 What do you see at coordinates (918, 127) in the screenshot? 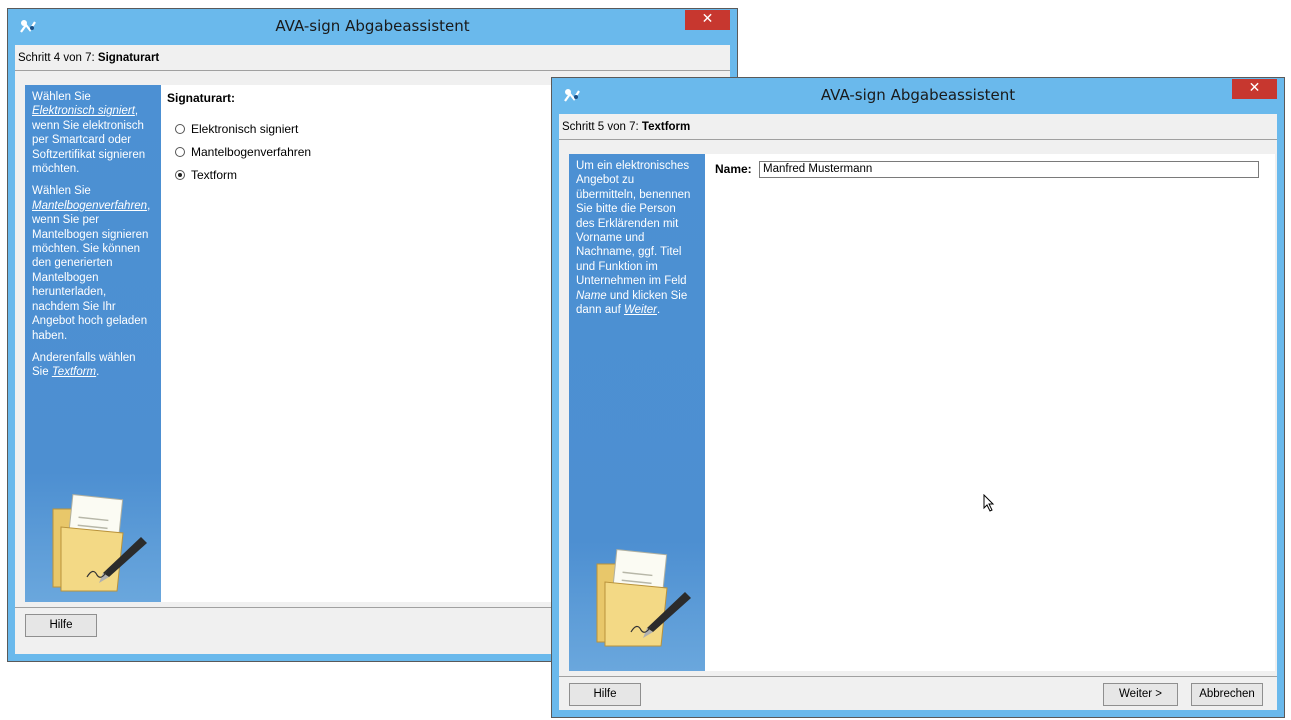
I see `step-header: Schritt 5 von 7: Textform` at bounding box center [918, 127].